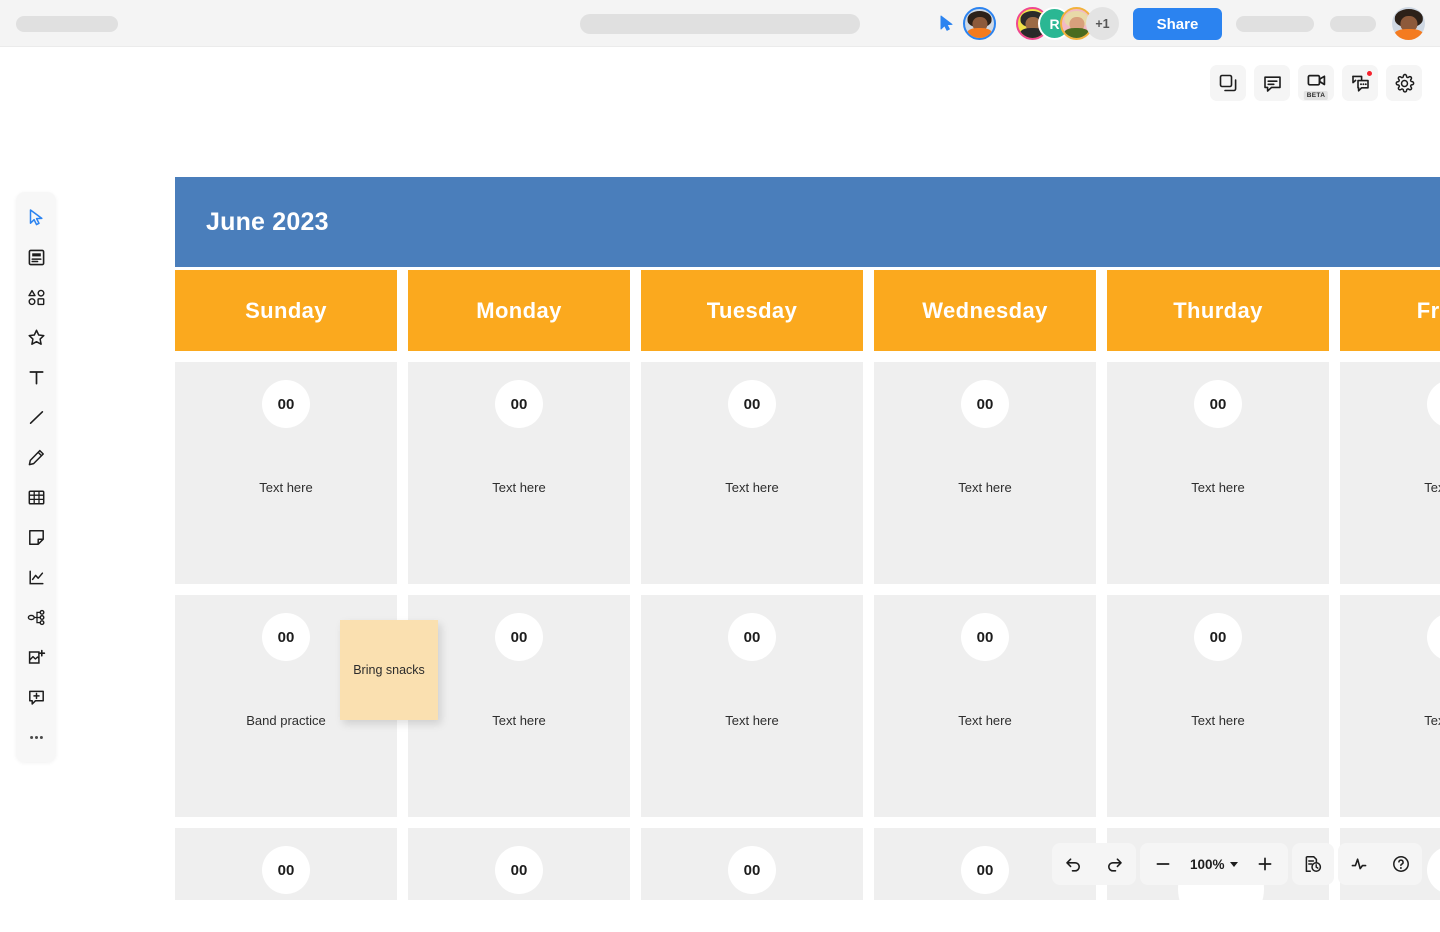 This screenshot has width=1440, height=932. I want to click on templates-icon-button, so click(36, 257).